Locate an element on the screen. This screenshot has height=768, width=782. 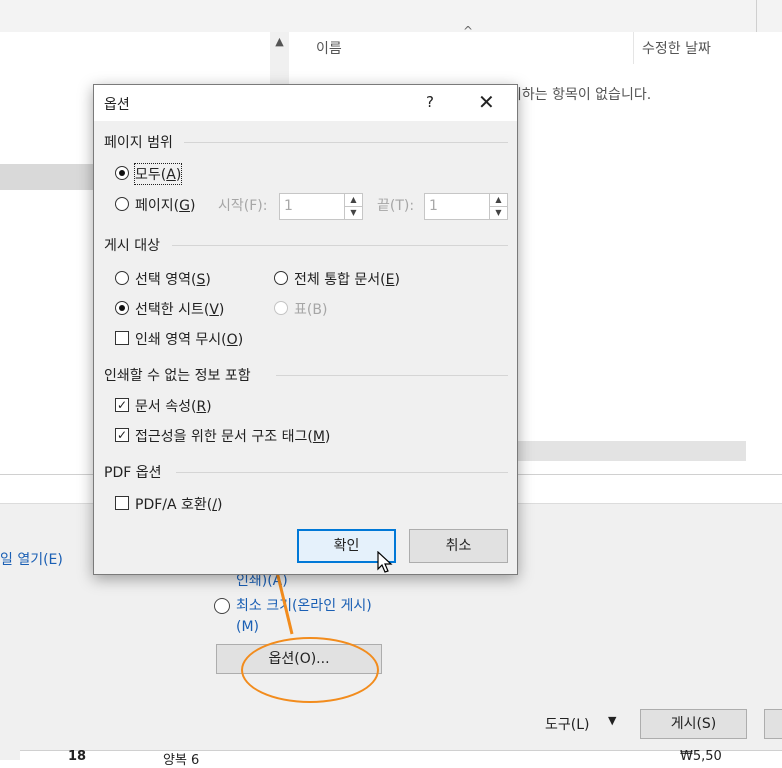
start-page-value: 1 is located at coordinates (288, 206).